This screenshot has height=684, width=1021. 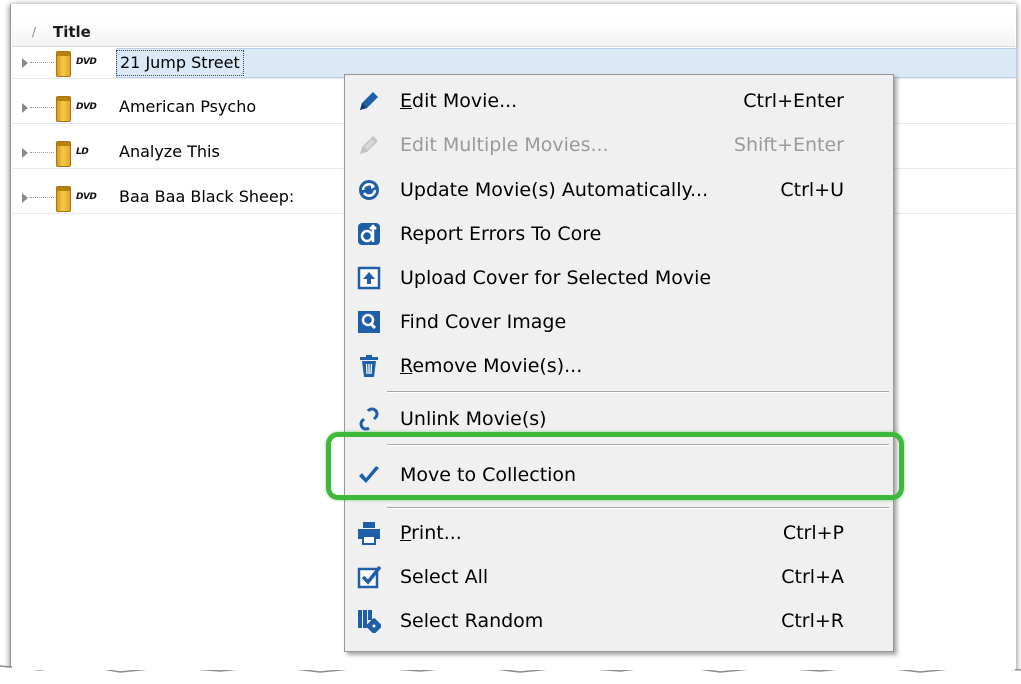 What do you see at coordinates (369, 322) in the screenshot?
I see `magnifier-icon` at bounding box center [369, 322].